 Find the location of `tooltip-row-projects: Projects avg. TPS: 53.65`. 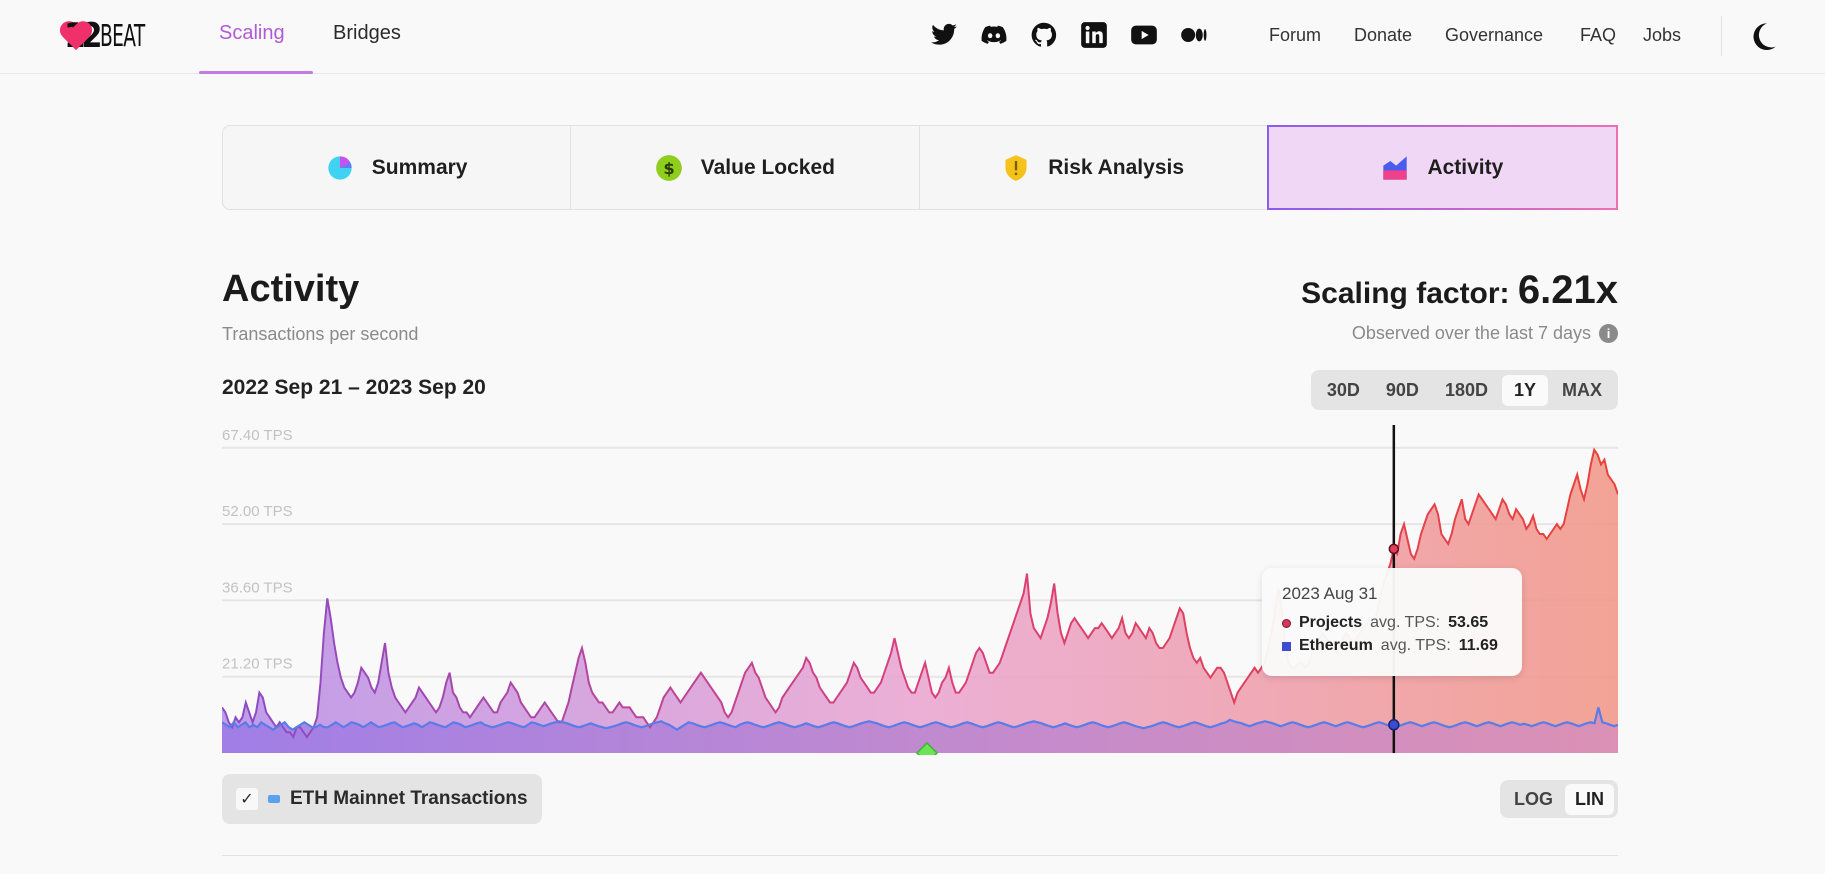

tooltip-row-projects: Projects avg. TPS: 53.65 is located at coordinates (1392, 623).